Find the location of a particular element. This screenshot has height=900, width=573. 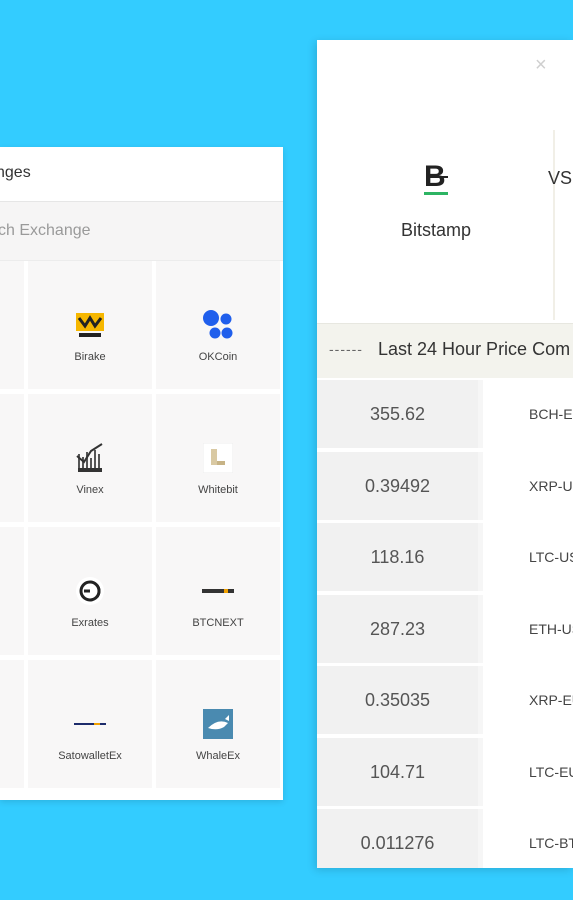

pair-label: XRP-EU is located at coordinates (528, 700).